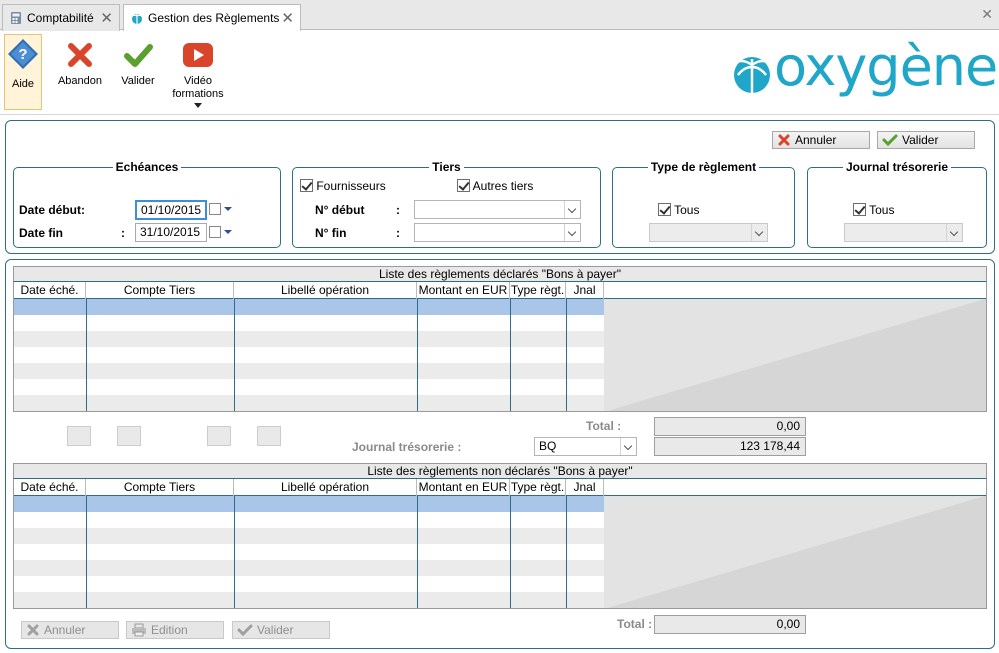  Describe the element at coordinates (198, 72) in the screenshot. I see `video-training-button: Vidéo formations` at that location.